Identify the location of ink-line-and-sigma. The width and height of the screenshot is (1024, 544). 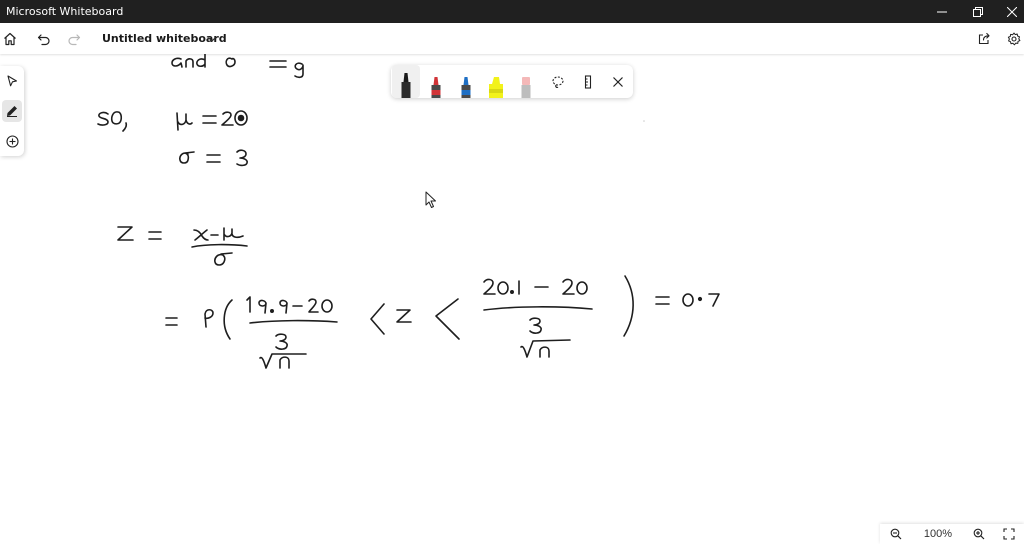
(237, 66).